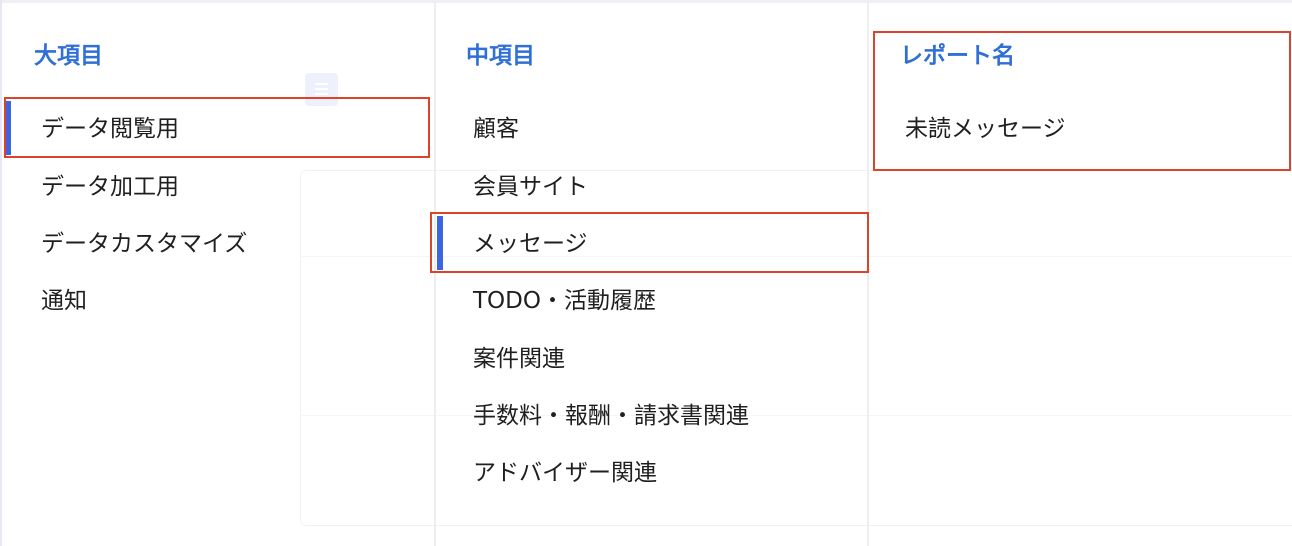  Describe the element at coordinates (217, 127) in the screenshot. I see `annotation-box-major` at that location.